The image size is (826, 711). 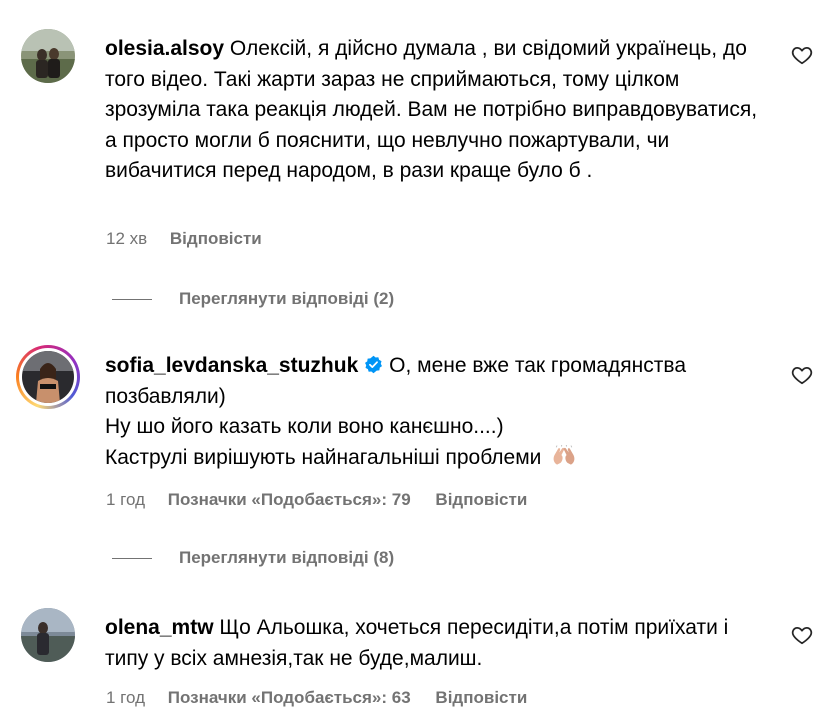 I want to click on view-replies-label: Переглянути відповіді (8), so click(x=287, y=557).